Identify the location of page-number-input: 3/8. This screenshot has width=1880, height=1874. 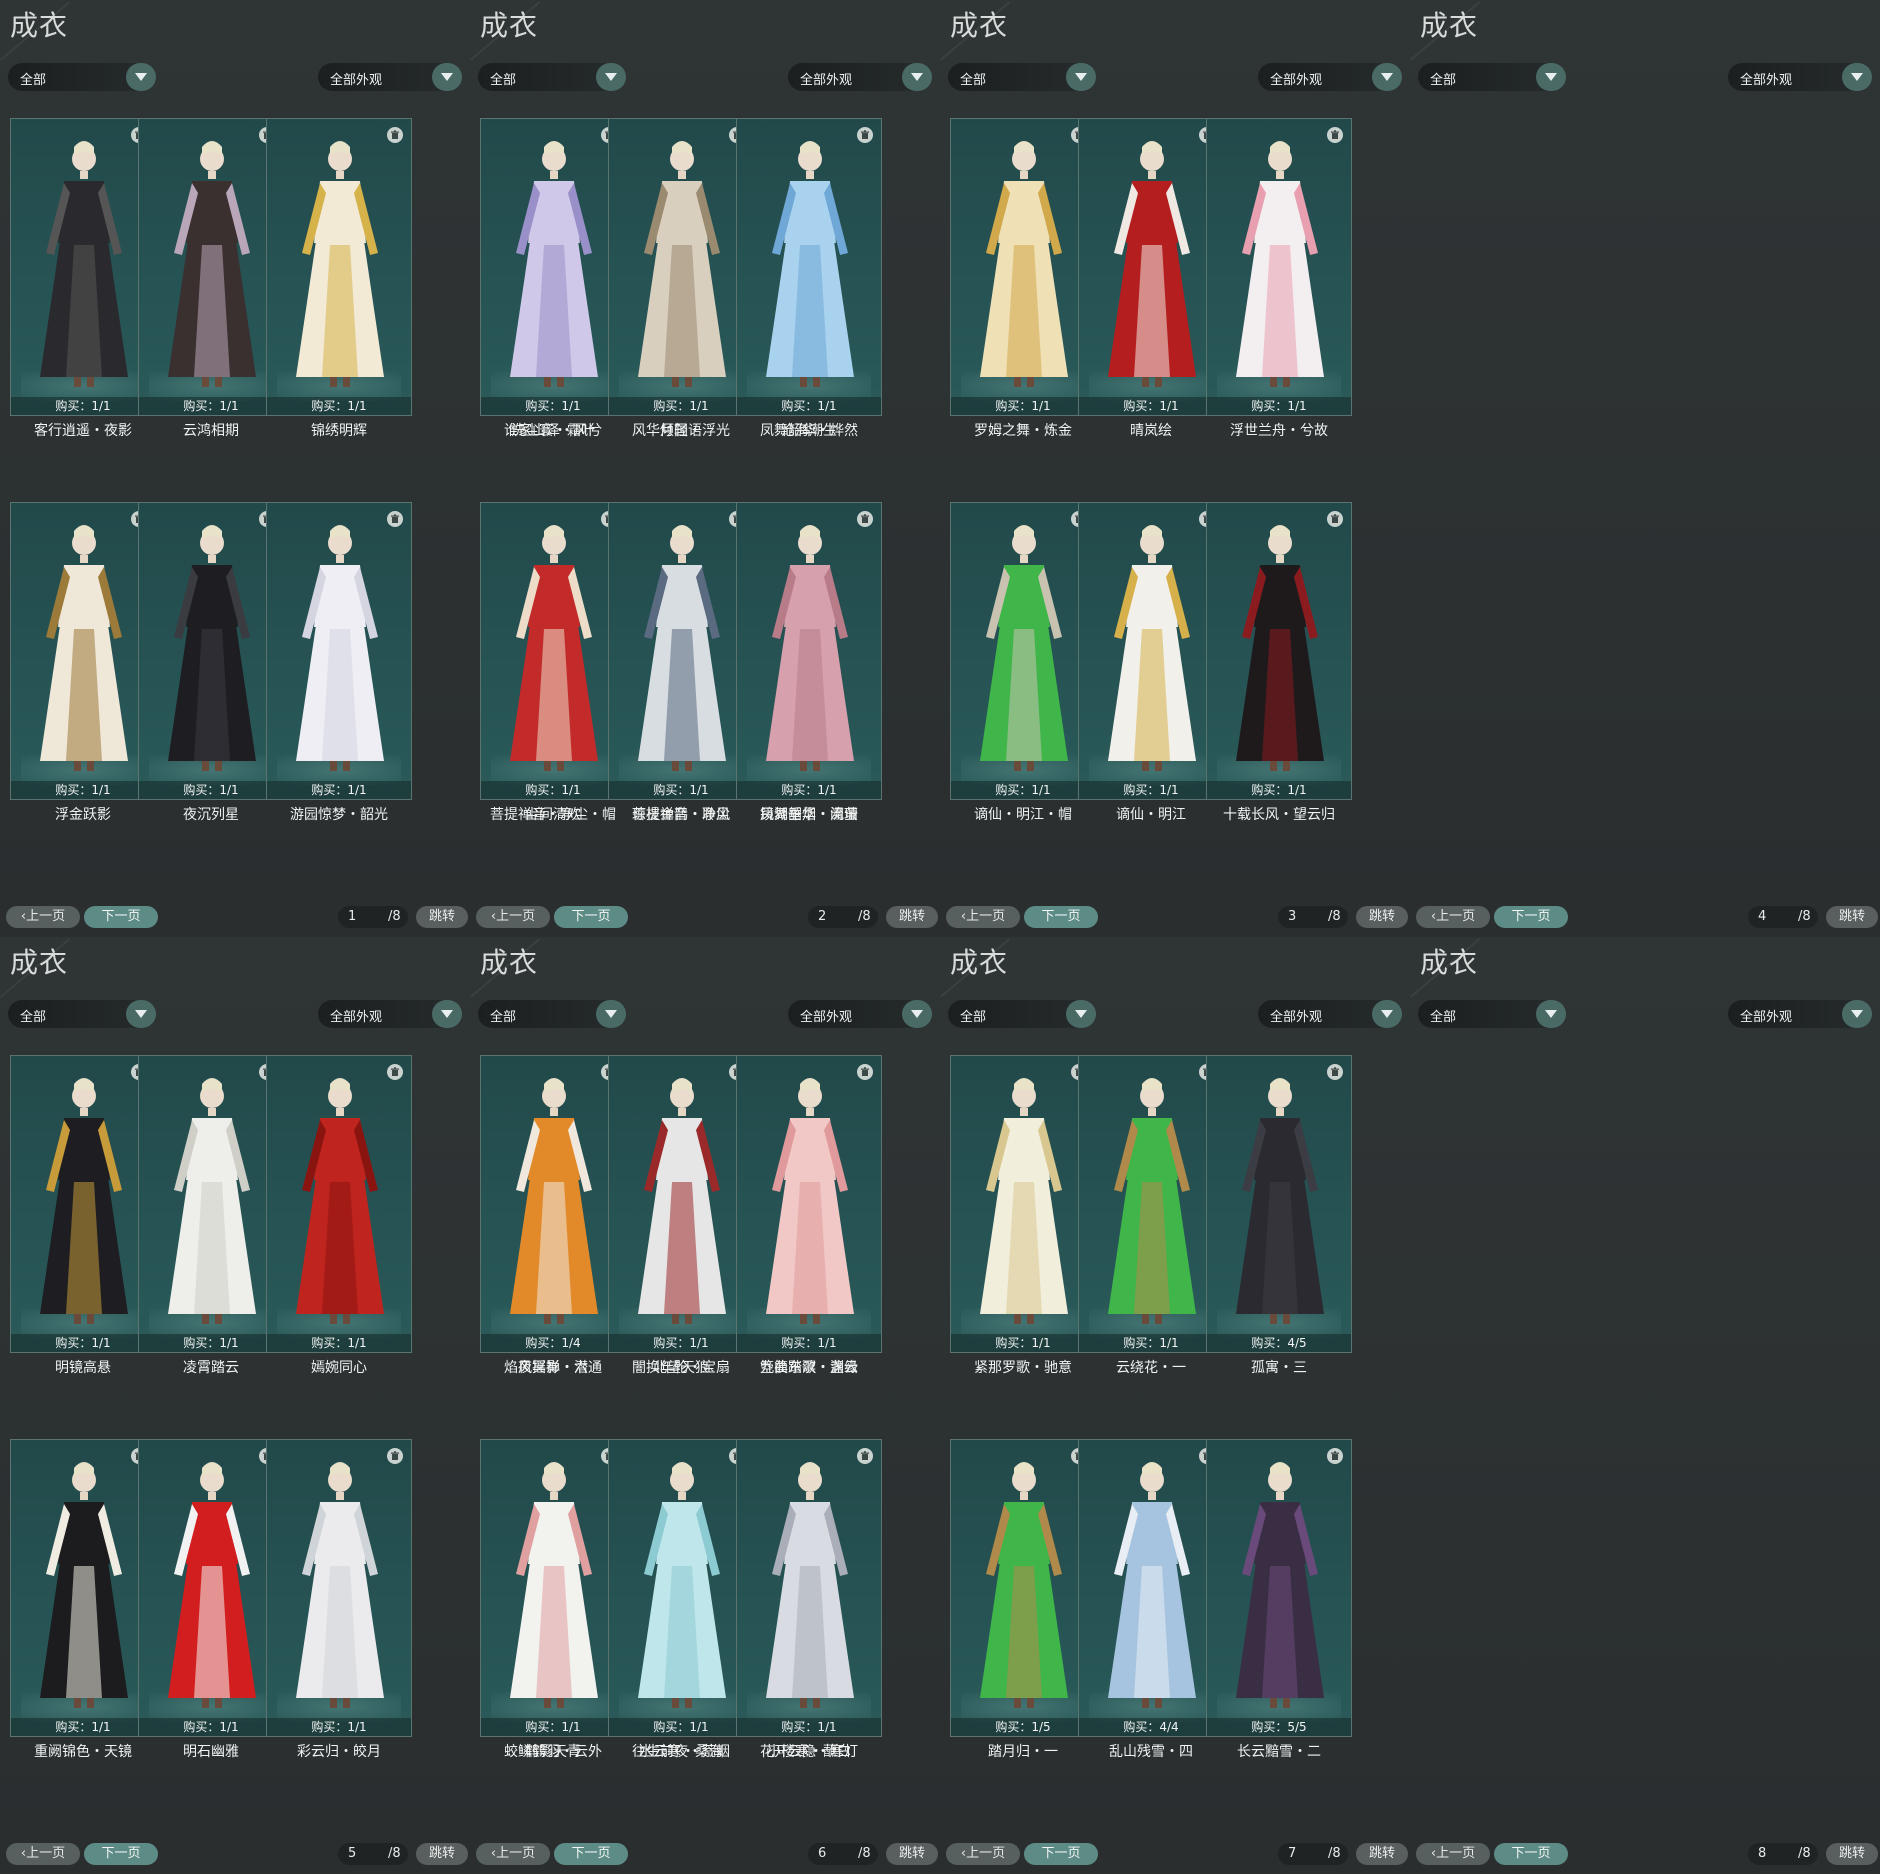
(1313, 917).